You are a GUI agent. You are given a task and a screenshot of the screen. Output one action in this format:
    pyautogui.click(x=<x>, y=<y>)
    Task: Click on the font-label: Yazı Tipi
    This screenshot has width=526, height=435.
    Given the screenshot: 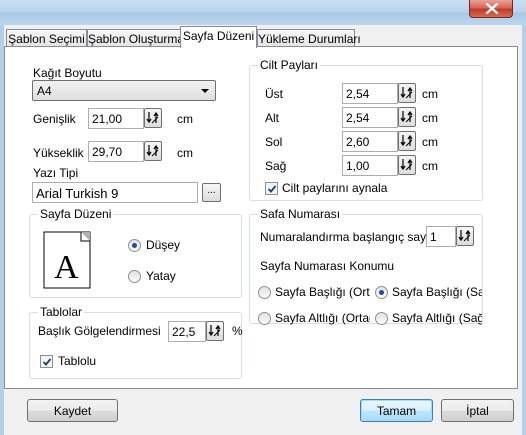 What is the action you would take?
    pyautogui.click(x=56, y=173)
    